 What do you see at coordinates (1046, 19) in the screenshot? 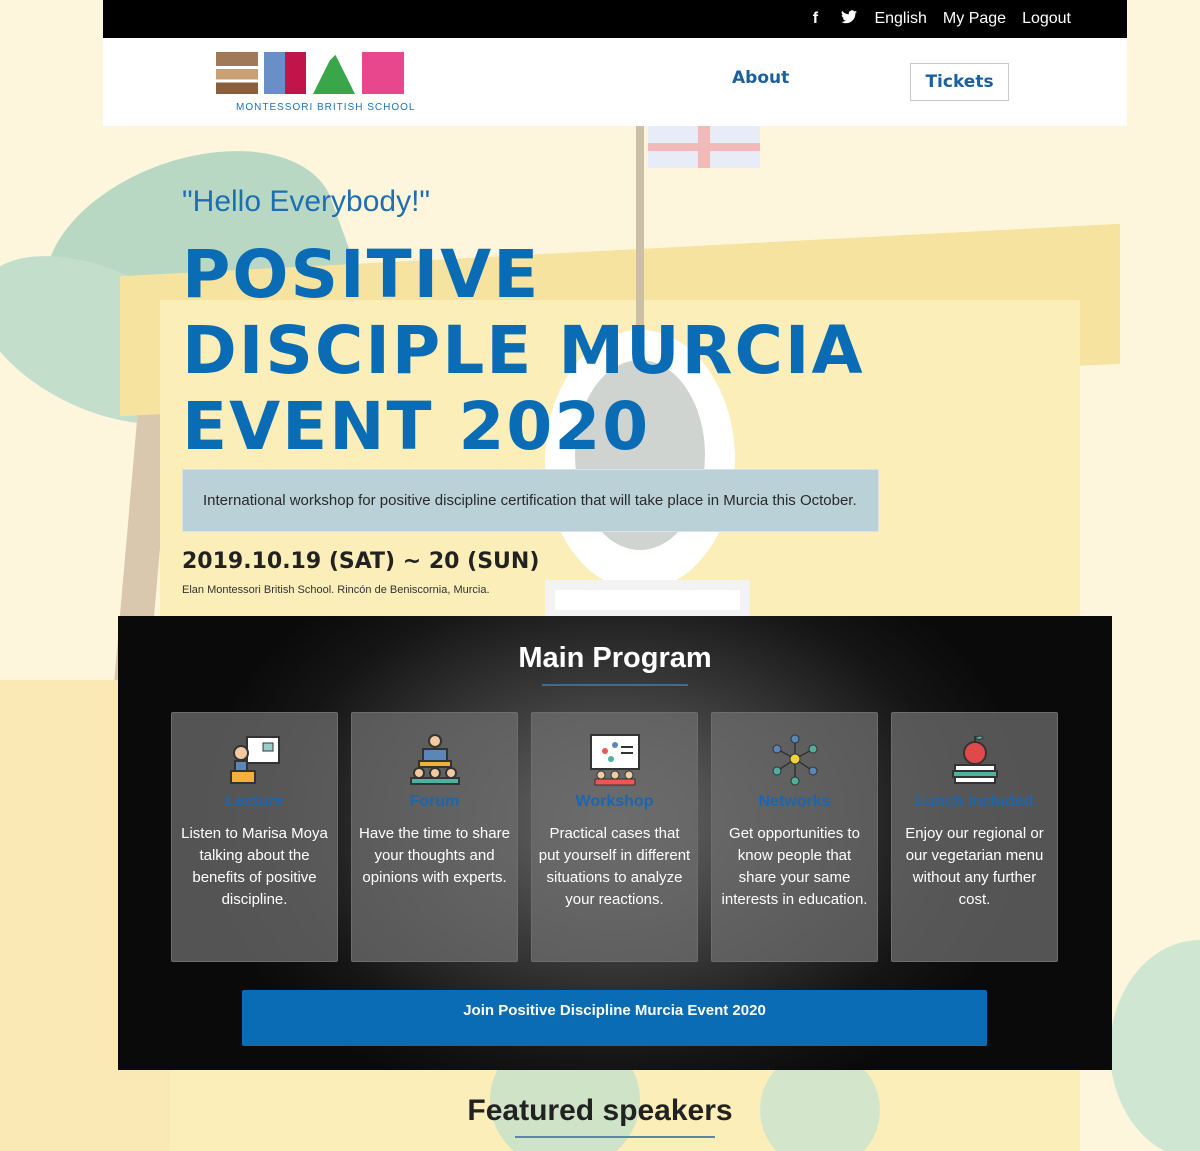
I see `logout-link: Logout` at bounding box center [1046, 19].